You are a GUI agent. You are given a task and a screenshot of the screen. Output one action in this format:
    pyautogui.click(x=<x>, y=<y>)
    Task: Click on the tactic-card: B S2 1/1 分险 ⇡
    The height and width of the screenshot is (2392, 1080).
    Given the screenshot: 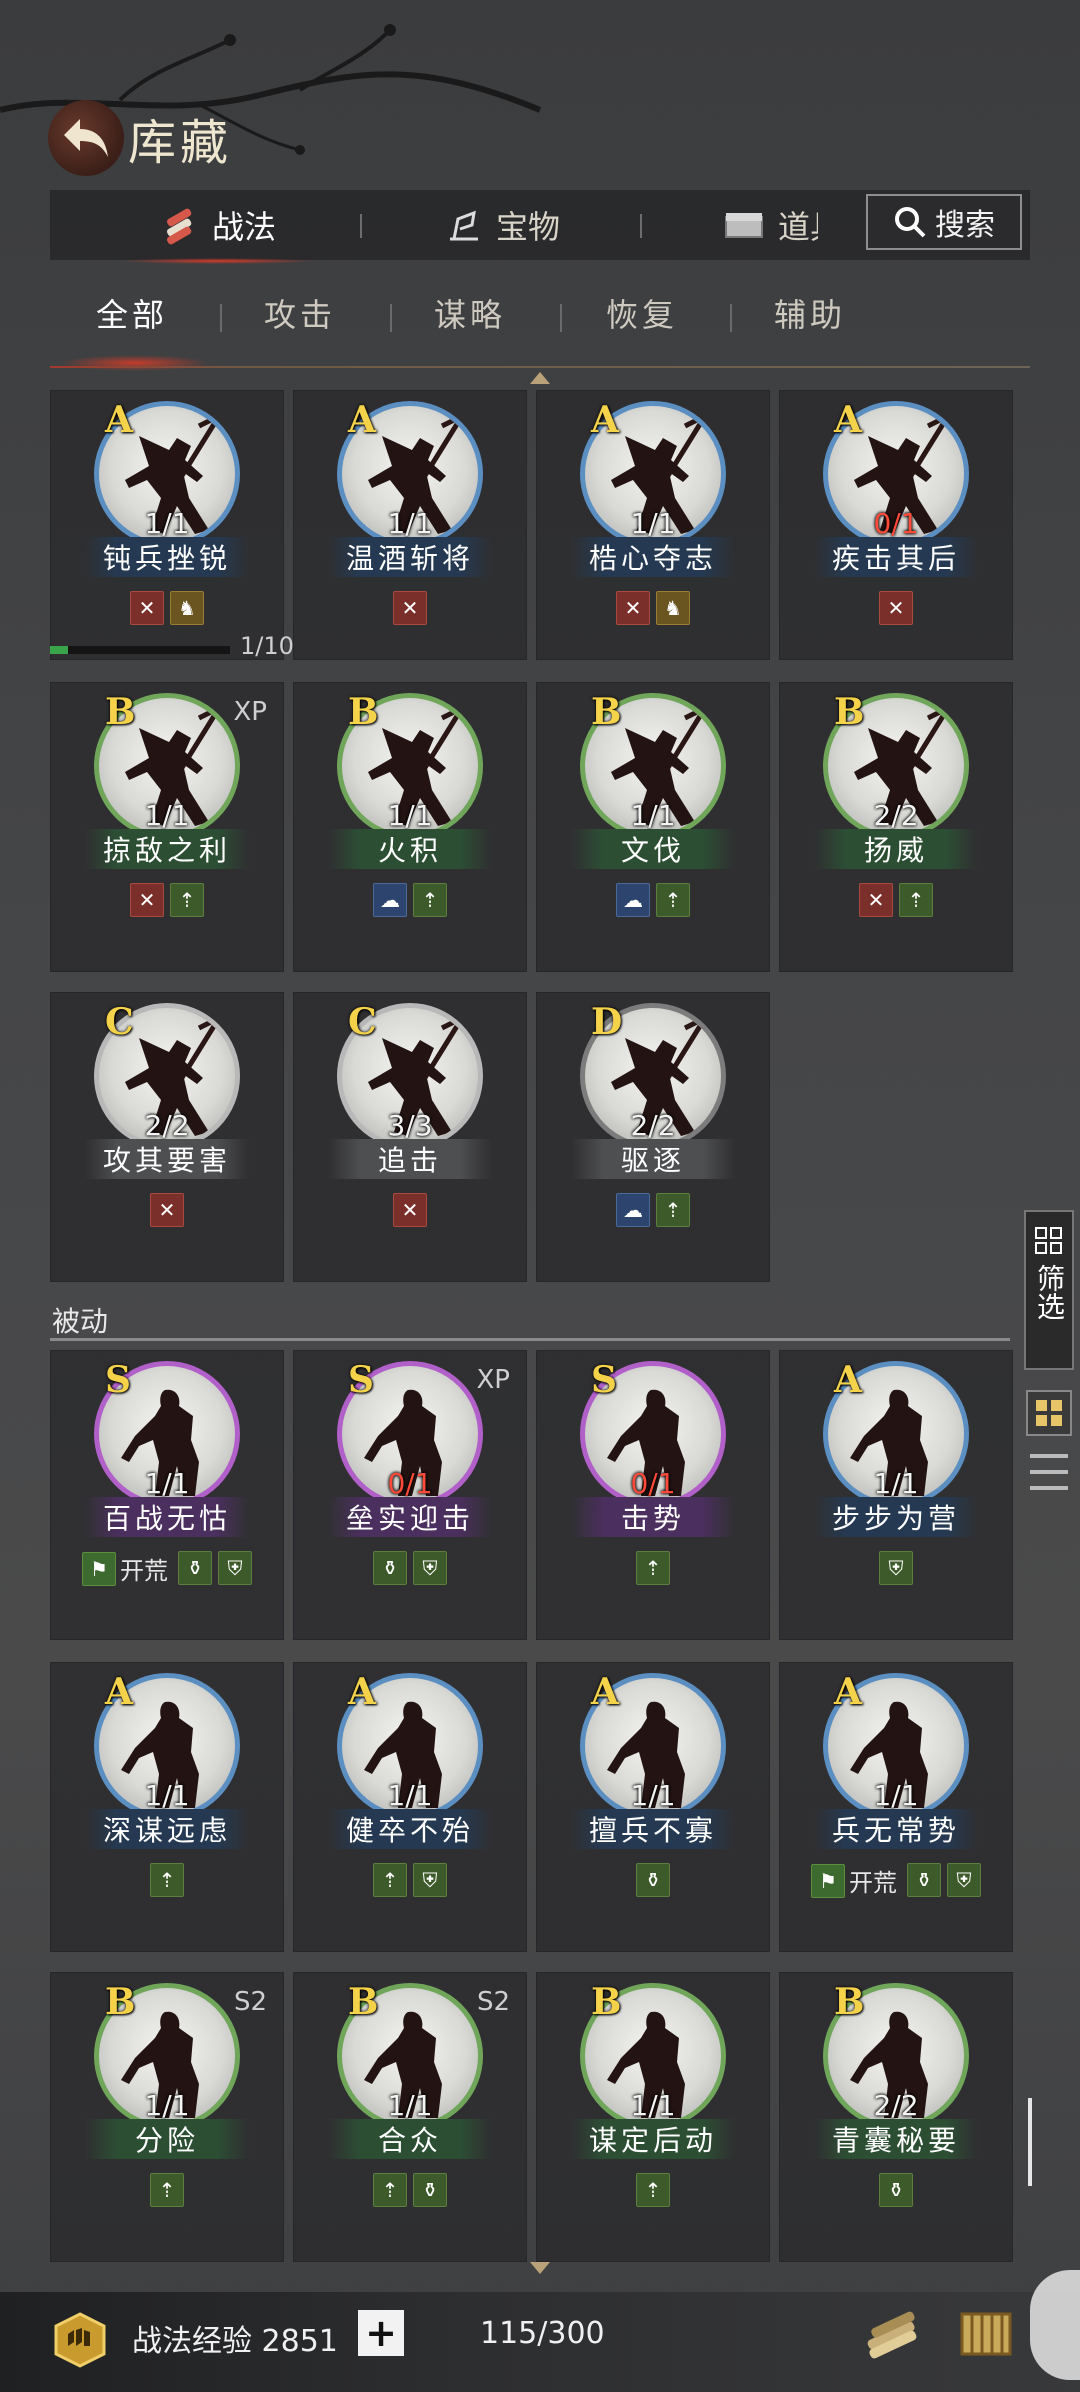 What is the action you would take?
    pyautogui.click(x=167, y=2117)
    